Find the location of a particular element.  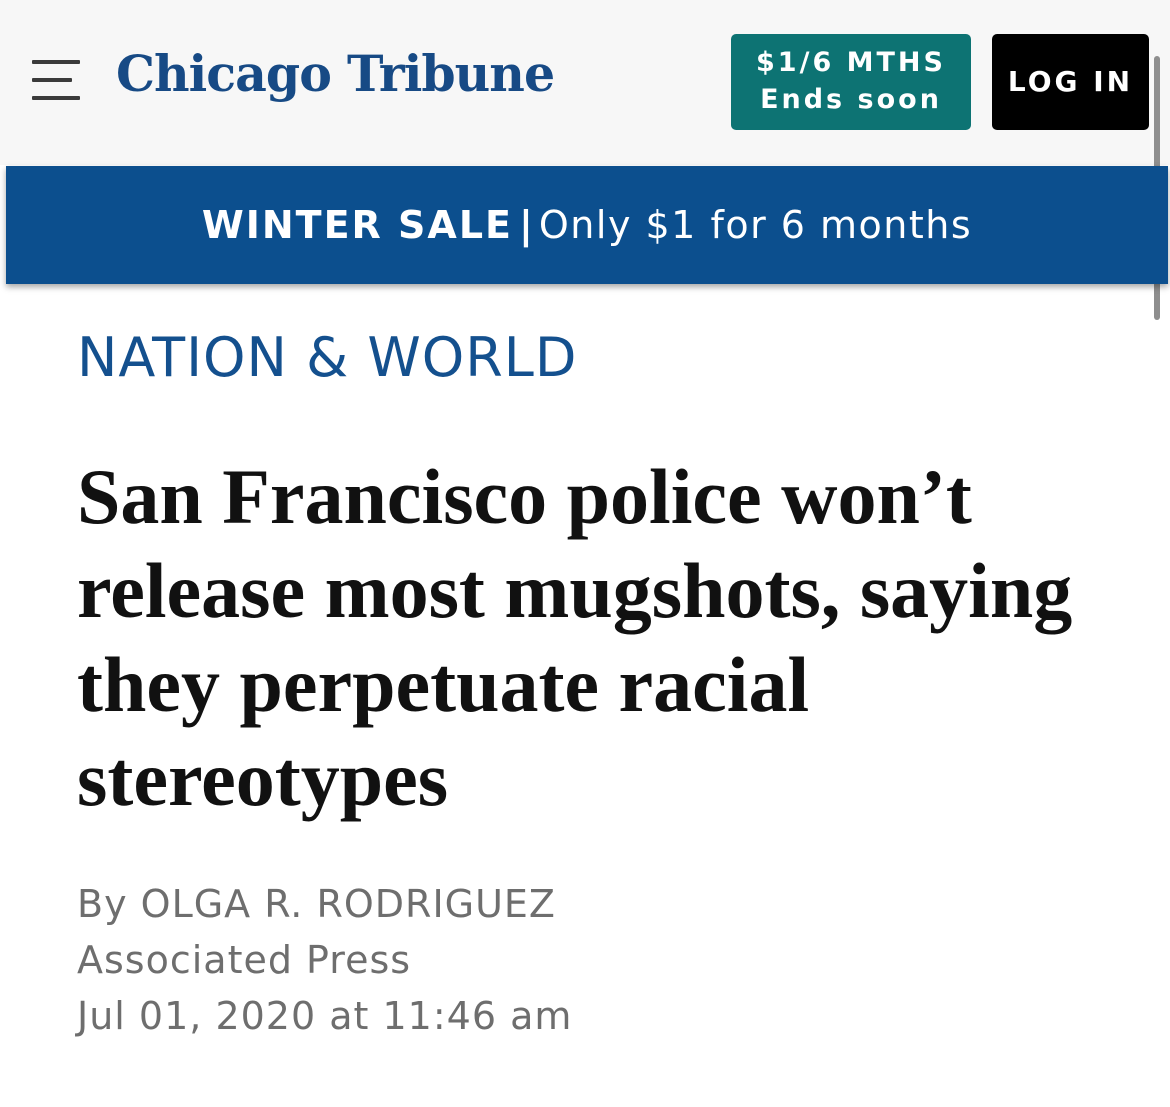

site-logo: Chicago Tribune is located at coordinates (335, 73).